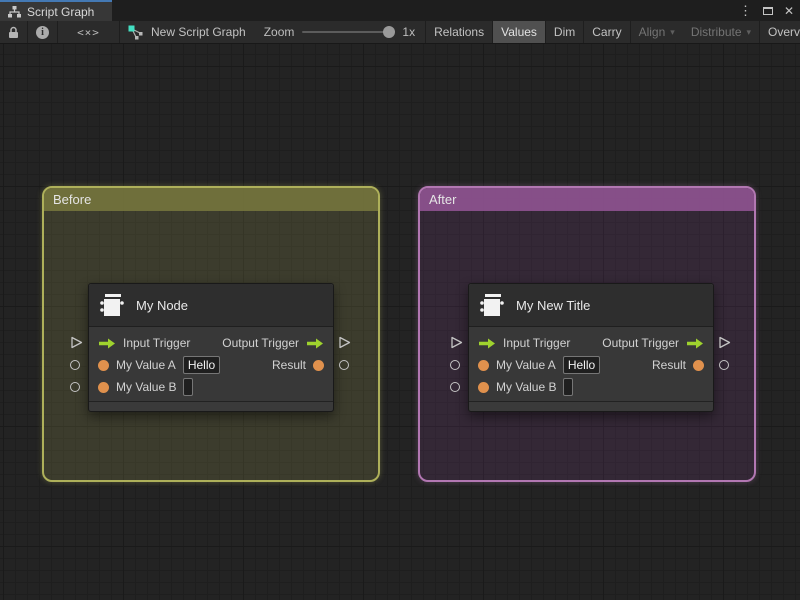  Describe the element at coordinates (61, 11) in the screenshot. I see `tab-title: Script Graph` at that location.